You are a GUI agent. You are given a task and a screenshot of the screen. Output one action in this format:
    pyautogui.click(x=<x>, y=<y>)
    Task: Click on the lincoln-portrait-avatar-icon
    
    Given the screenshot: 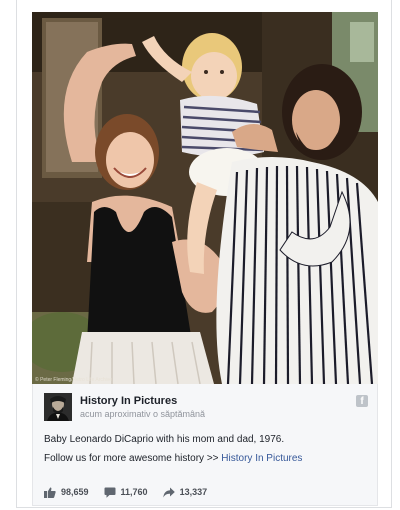 What is the action you would take?
    pyautogui.click(x=58, y=407)
    